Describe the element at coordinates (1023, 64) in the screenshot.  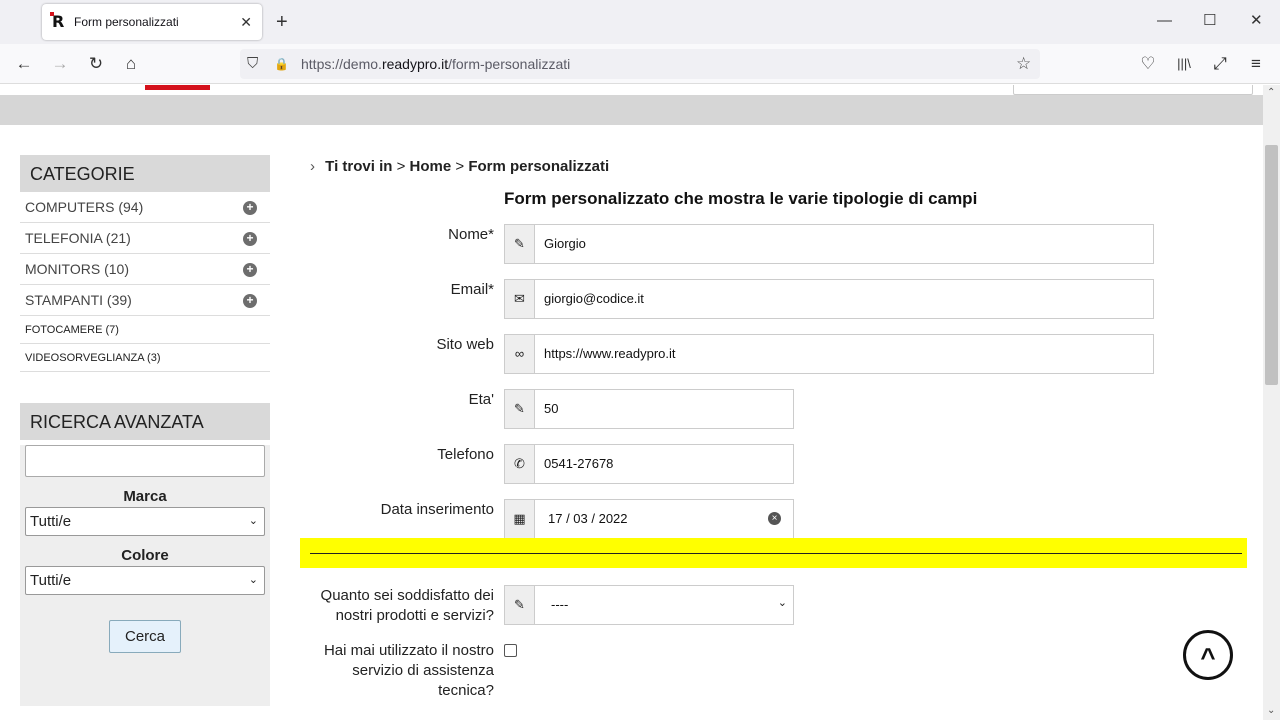
I see `bookmark-star-icon: ☆` at that location.